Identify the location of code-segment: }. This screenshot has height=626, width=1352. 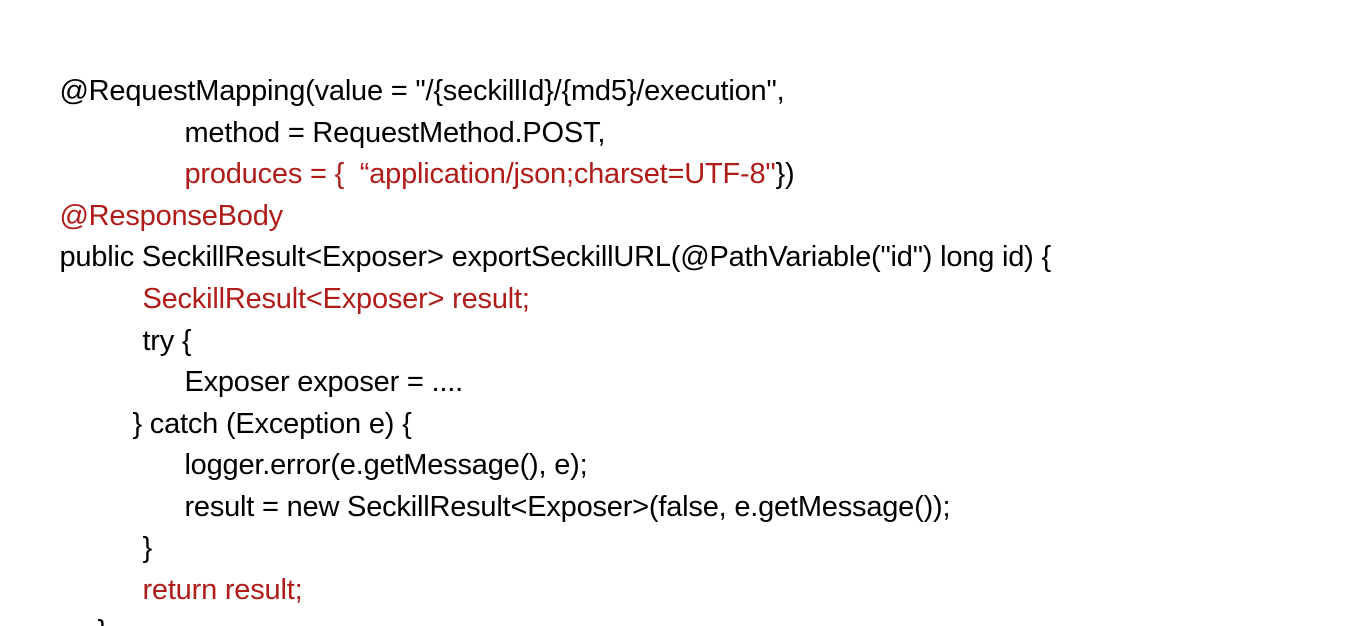
(102, 620).